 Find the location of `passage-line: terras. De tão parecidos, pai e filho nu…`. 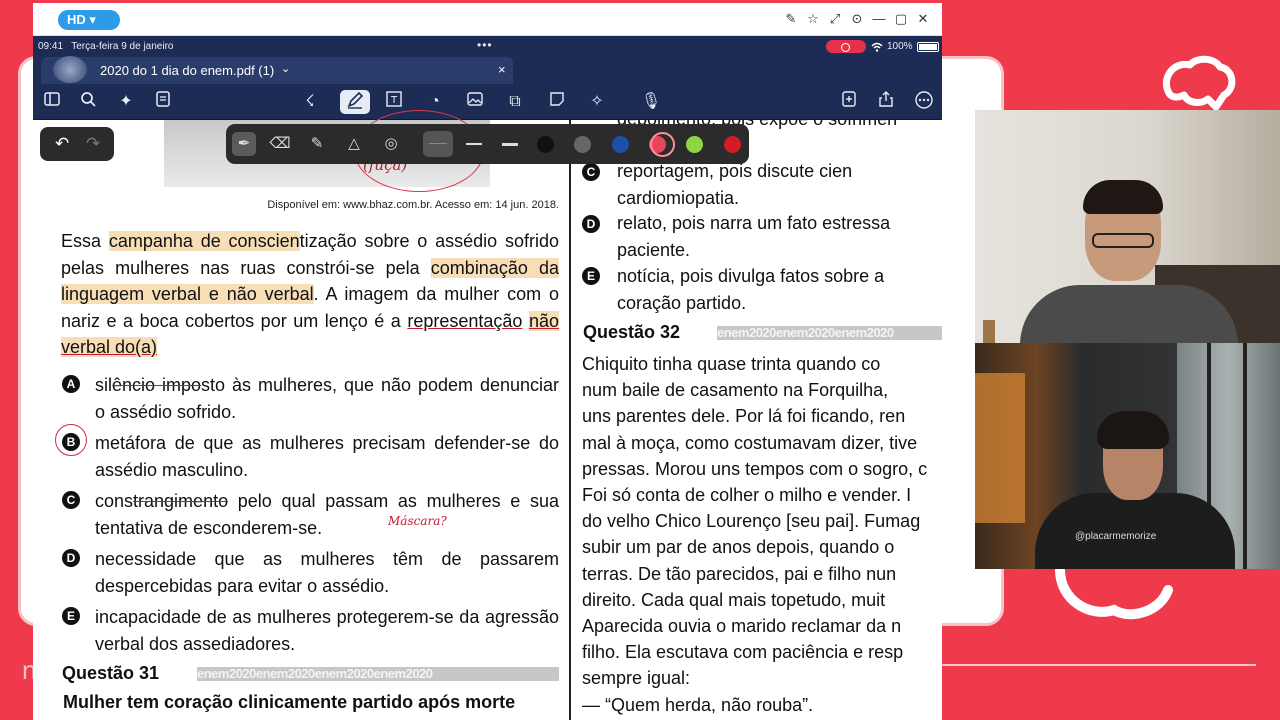

passage-line: terras. De tão parecidos, pai e filho nu… is located at coordinates (739, 573).